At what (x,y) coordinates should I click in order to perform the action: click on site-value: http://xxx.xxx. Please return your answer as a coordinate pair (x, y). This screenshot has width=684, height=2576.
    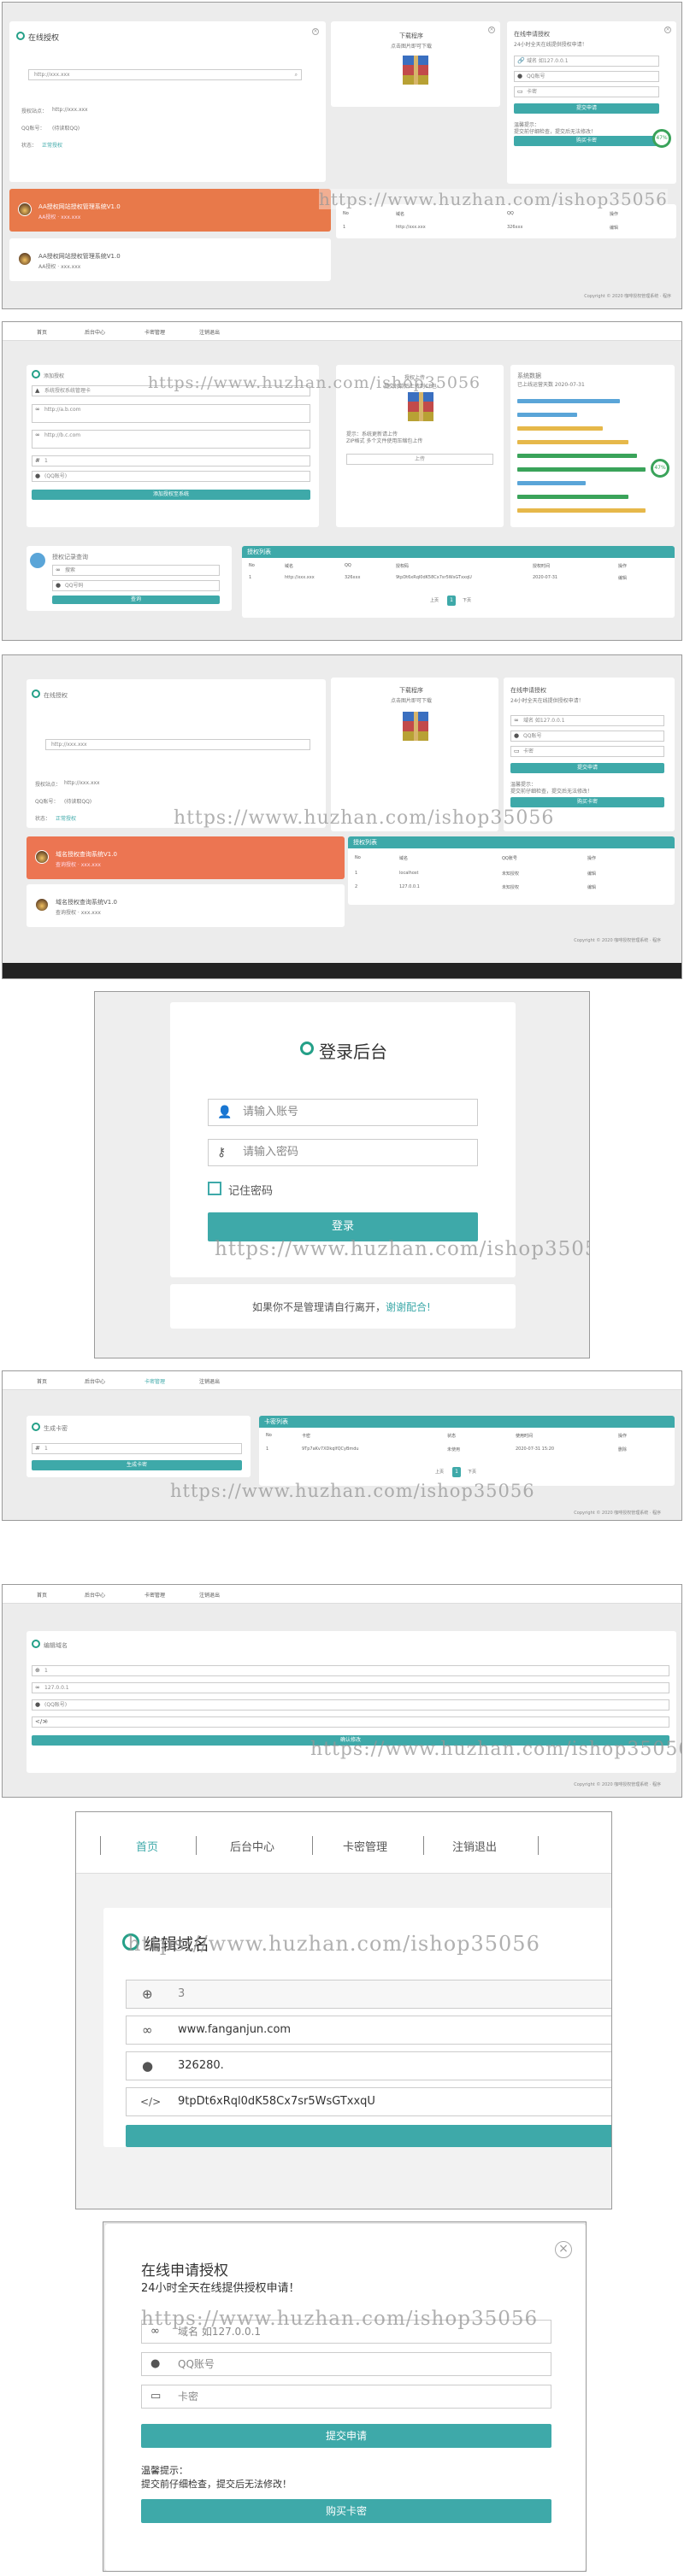
    Looking at the image, I should click on (82, 783).